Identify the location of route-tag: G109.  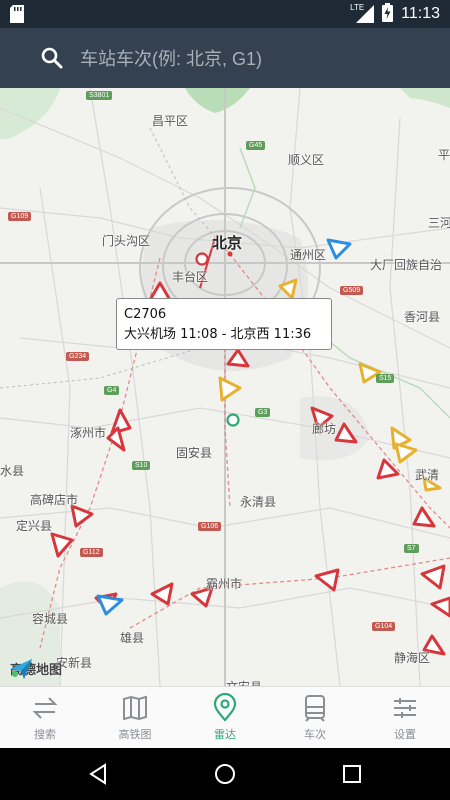
(20, 216).